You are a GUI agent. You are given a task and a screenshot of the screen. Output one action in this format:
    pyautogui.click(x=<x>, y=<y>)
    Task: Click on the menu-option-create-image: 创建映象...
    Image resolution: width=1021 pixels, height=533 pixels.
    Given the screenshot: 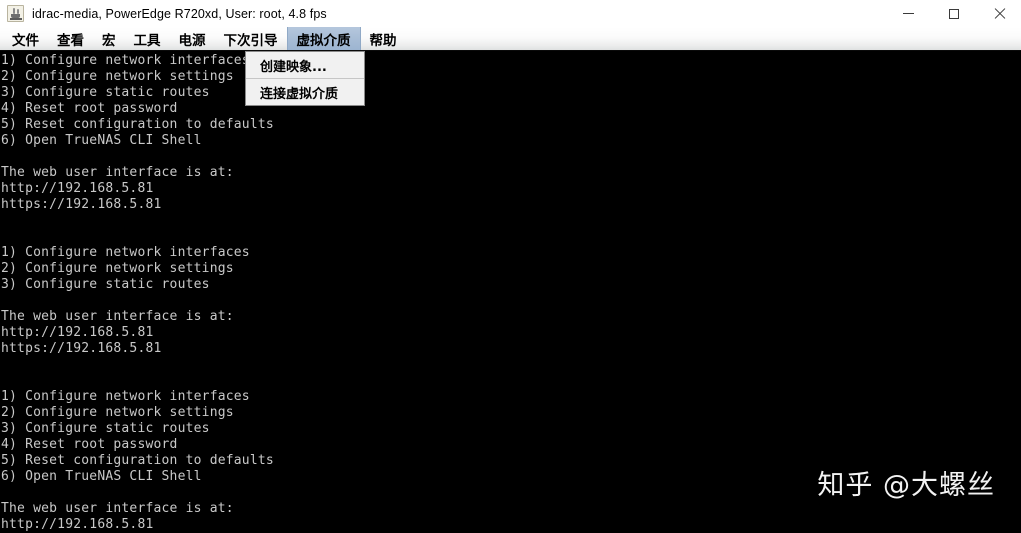 What is the action you would take?
    pyautogui.click(x=305, y=65)
    